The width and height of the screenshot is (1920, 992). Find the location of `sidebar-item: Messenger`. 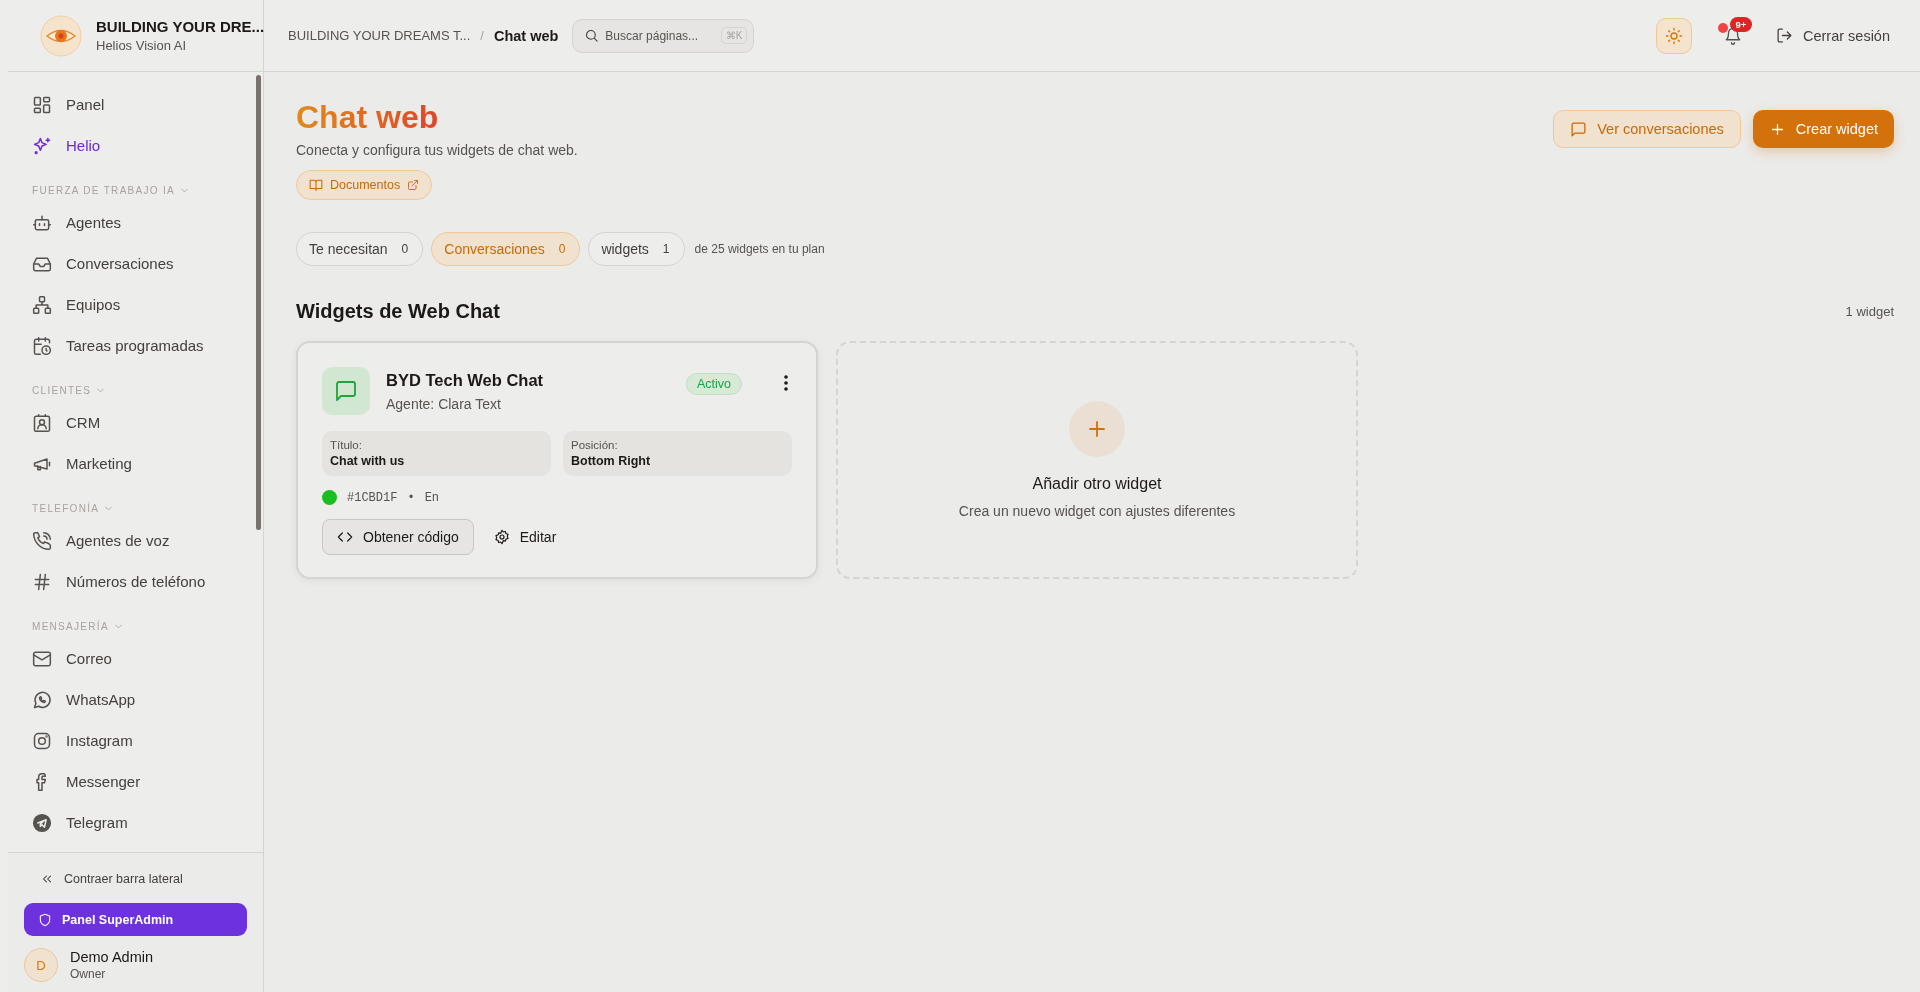

sidebar-item: Messenger is located at coordinates (131, 781).